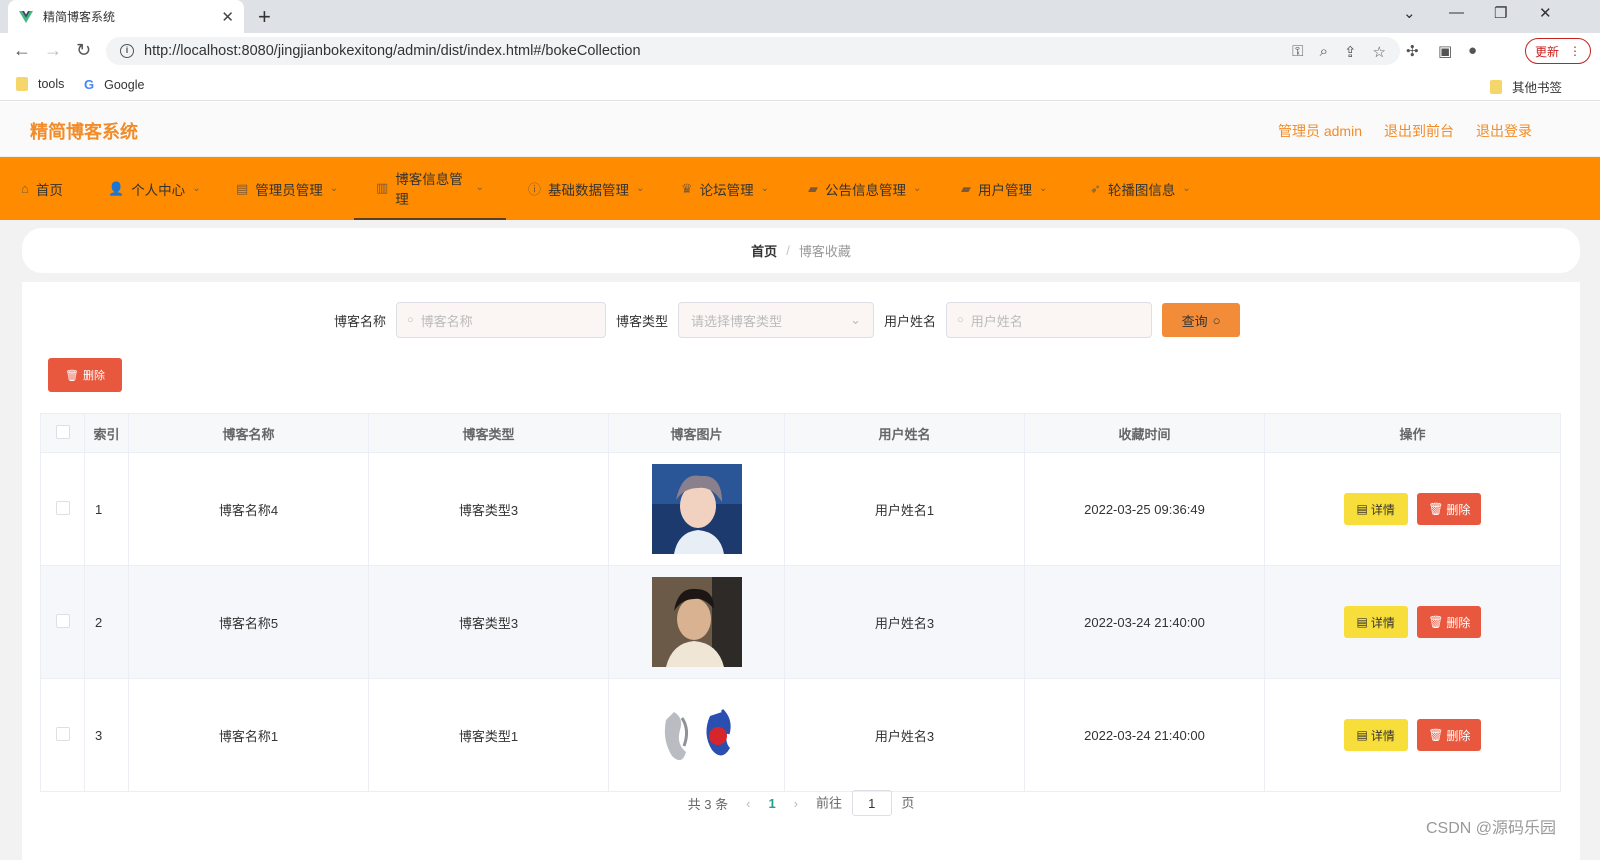  I want to click on menu-item-notice: ▰ 公告信息管理 ⌄, so click(864, 188).